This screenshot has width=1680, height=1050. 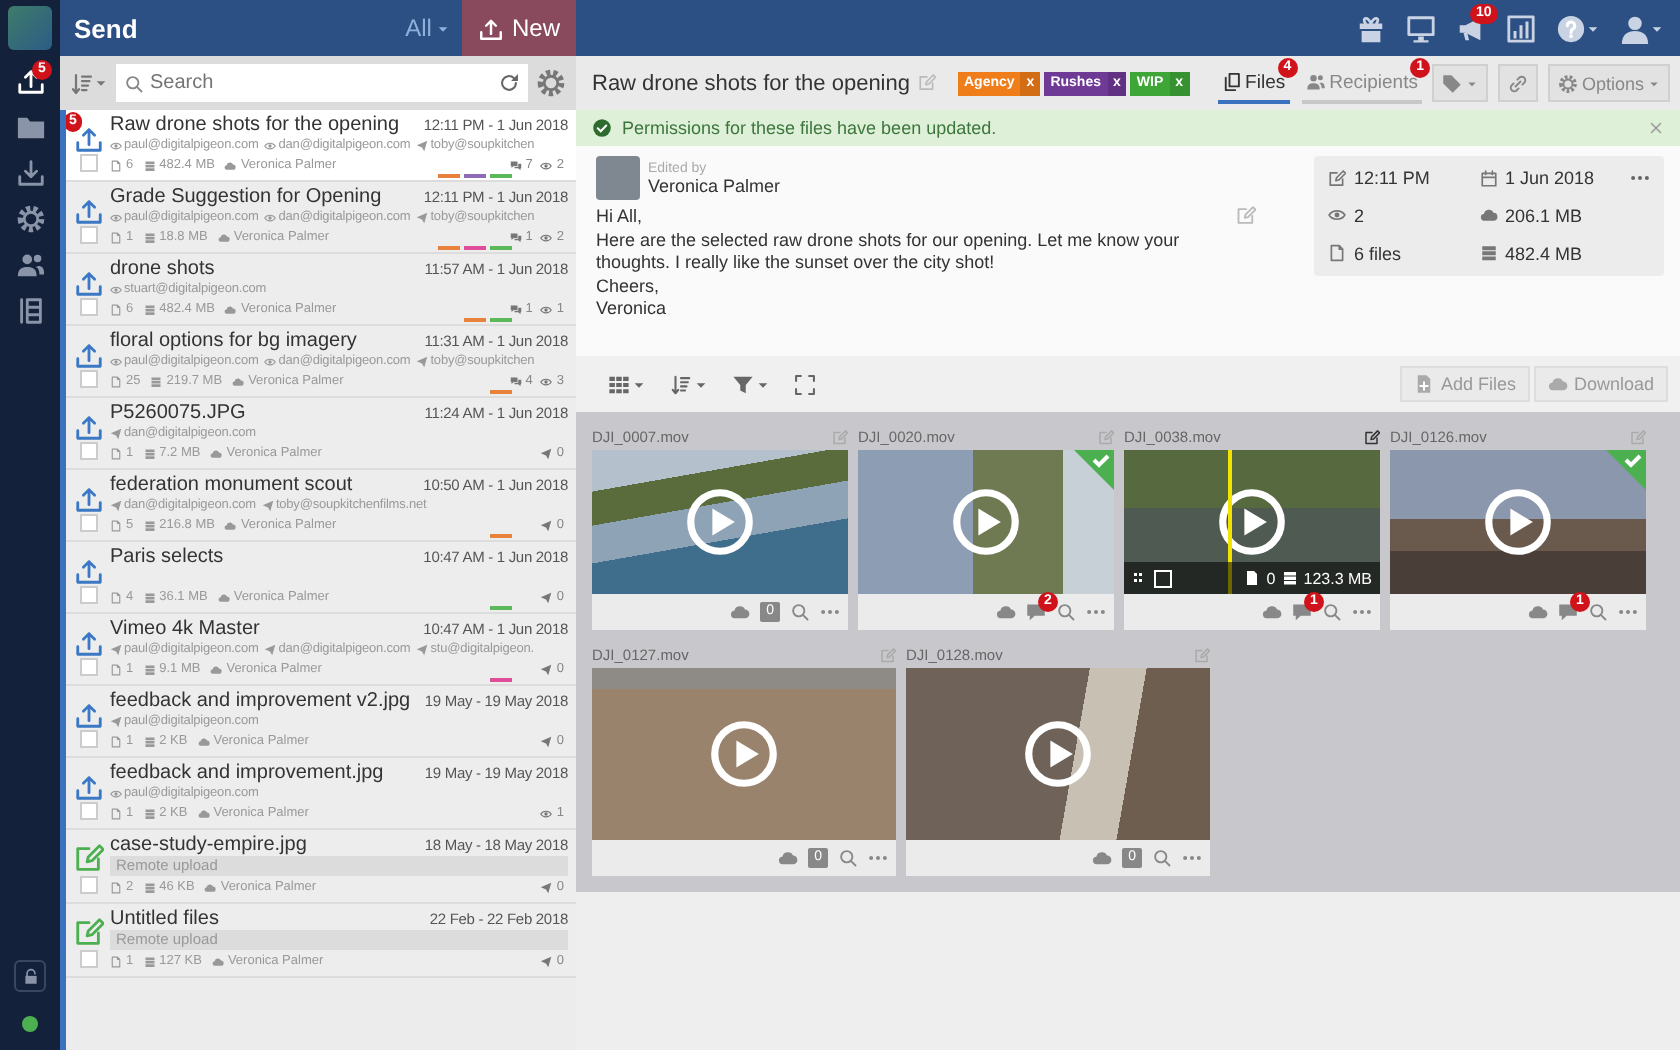 I want to click on new-button: New, so click(x=518, y=28).